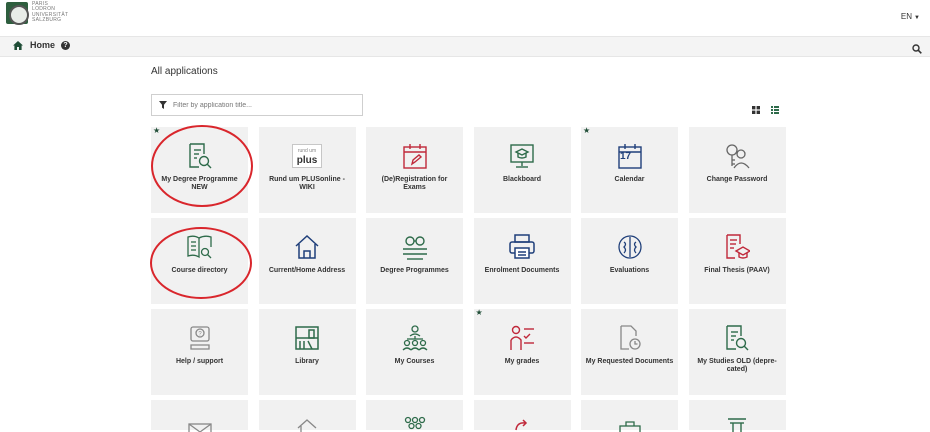  What do you see at coordinates (66, 45) in the screenshot?
I see `question-circle-icon: ?` at bounding box center [66, 45].